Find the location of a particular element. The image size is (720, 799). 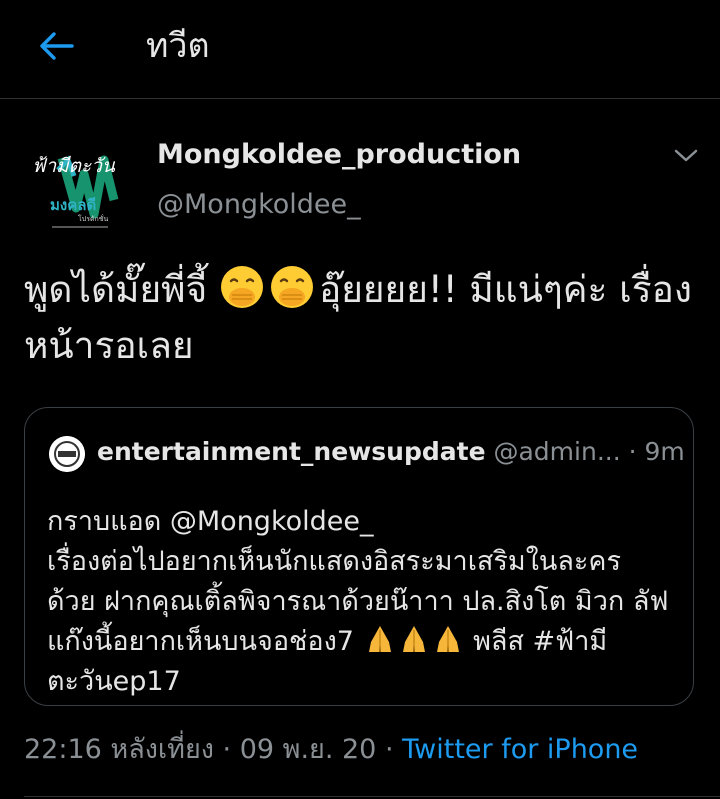

news-logo-icon is located at coordinates (67, 454).